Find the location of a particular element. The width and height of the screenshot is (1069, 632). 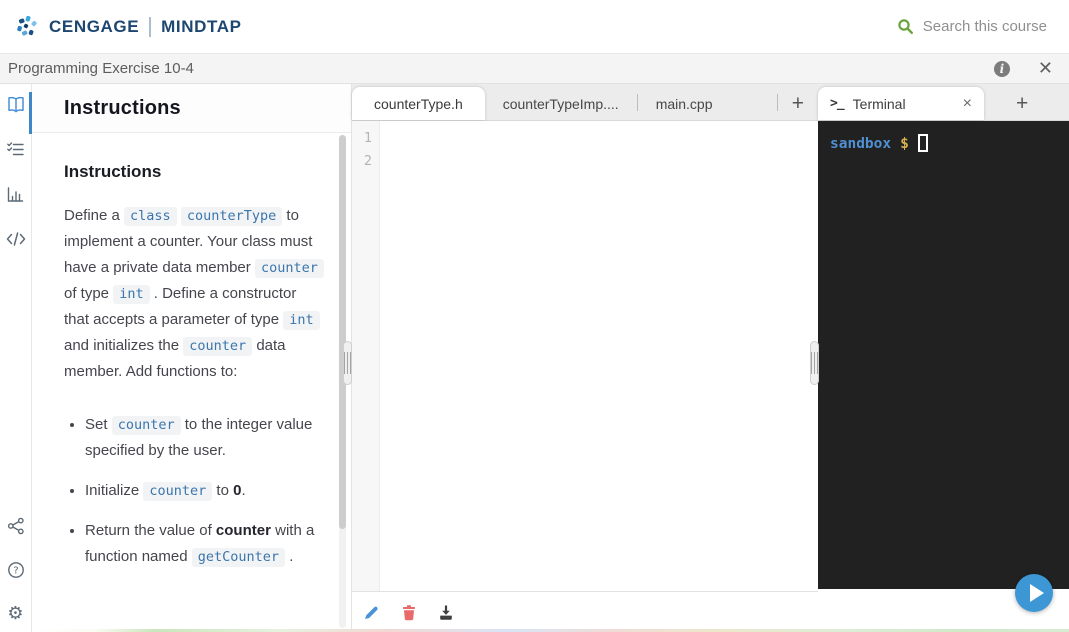

terminal-cursor is located at coordinates (922, 143).